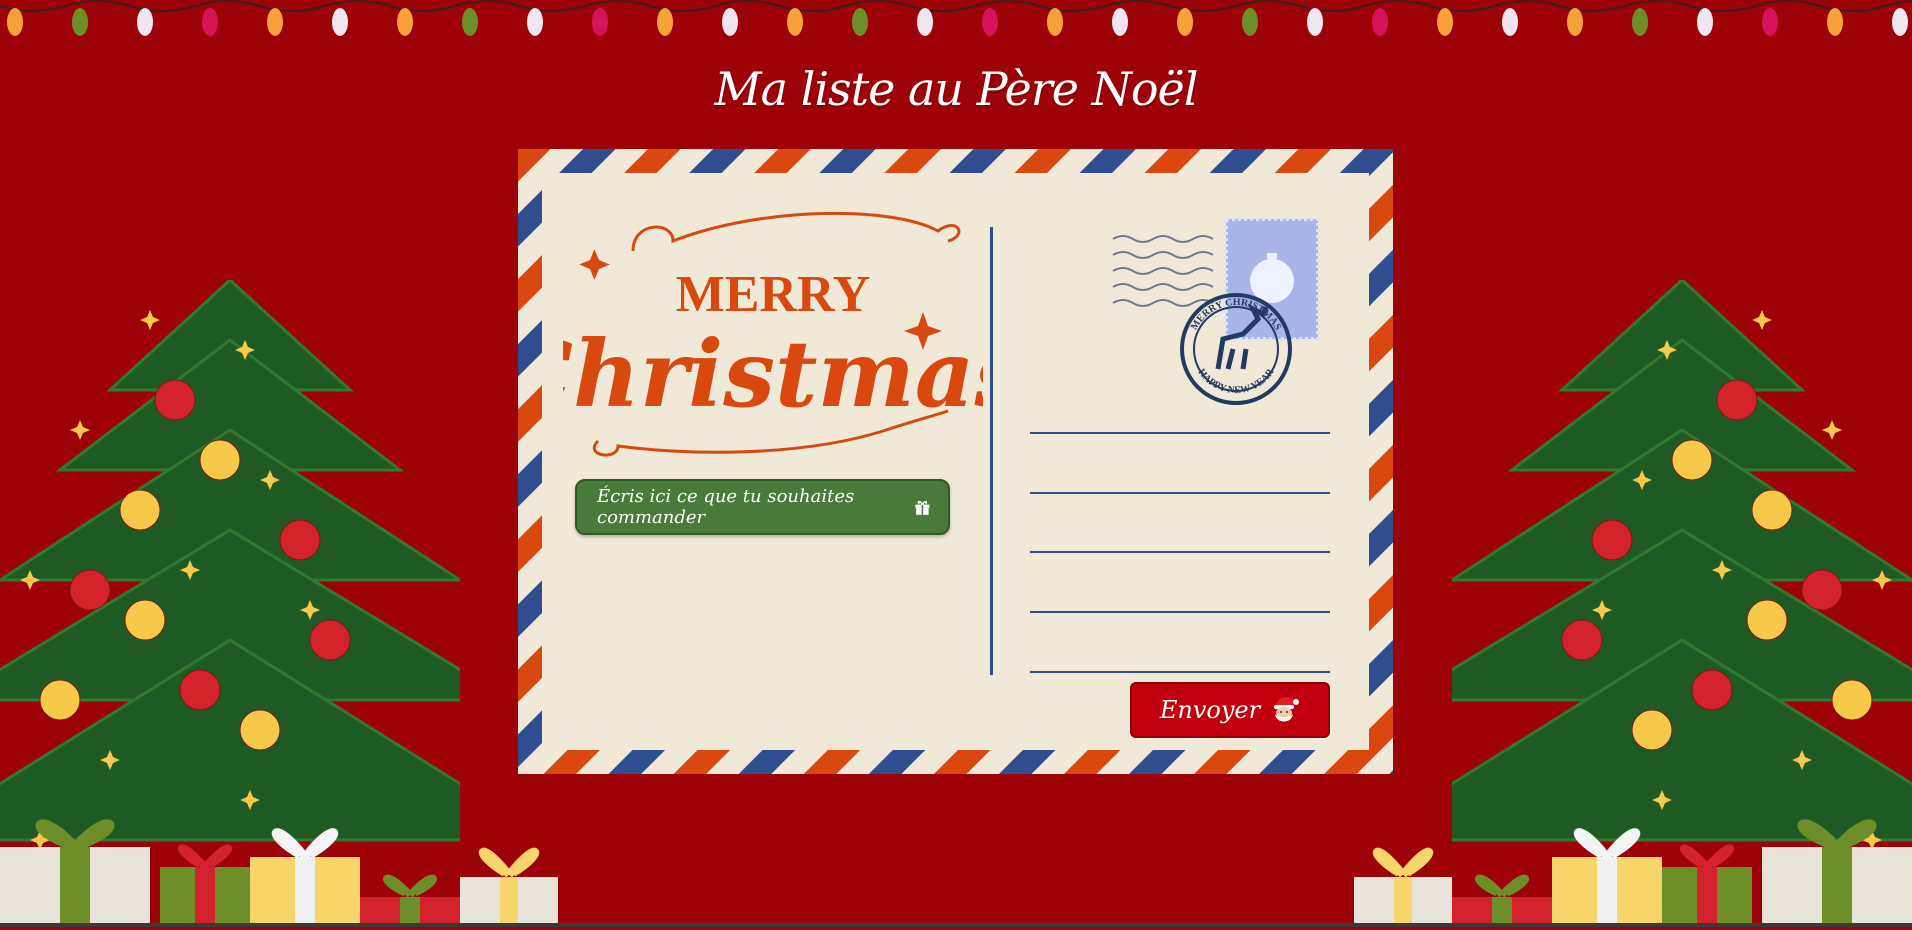  Describe the element at coordinates (956, 89) in the screenshot. I see `page-title: Ma liste au Père Noël` at that location.